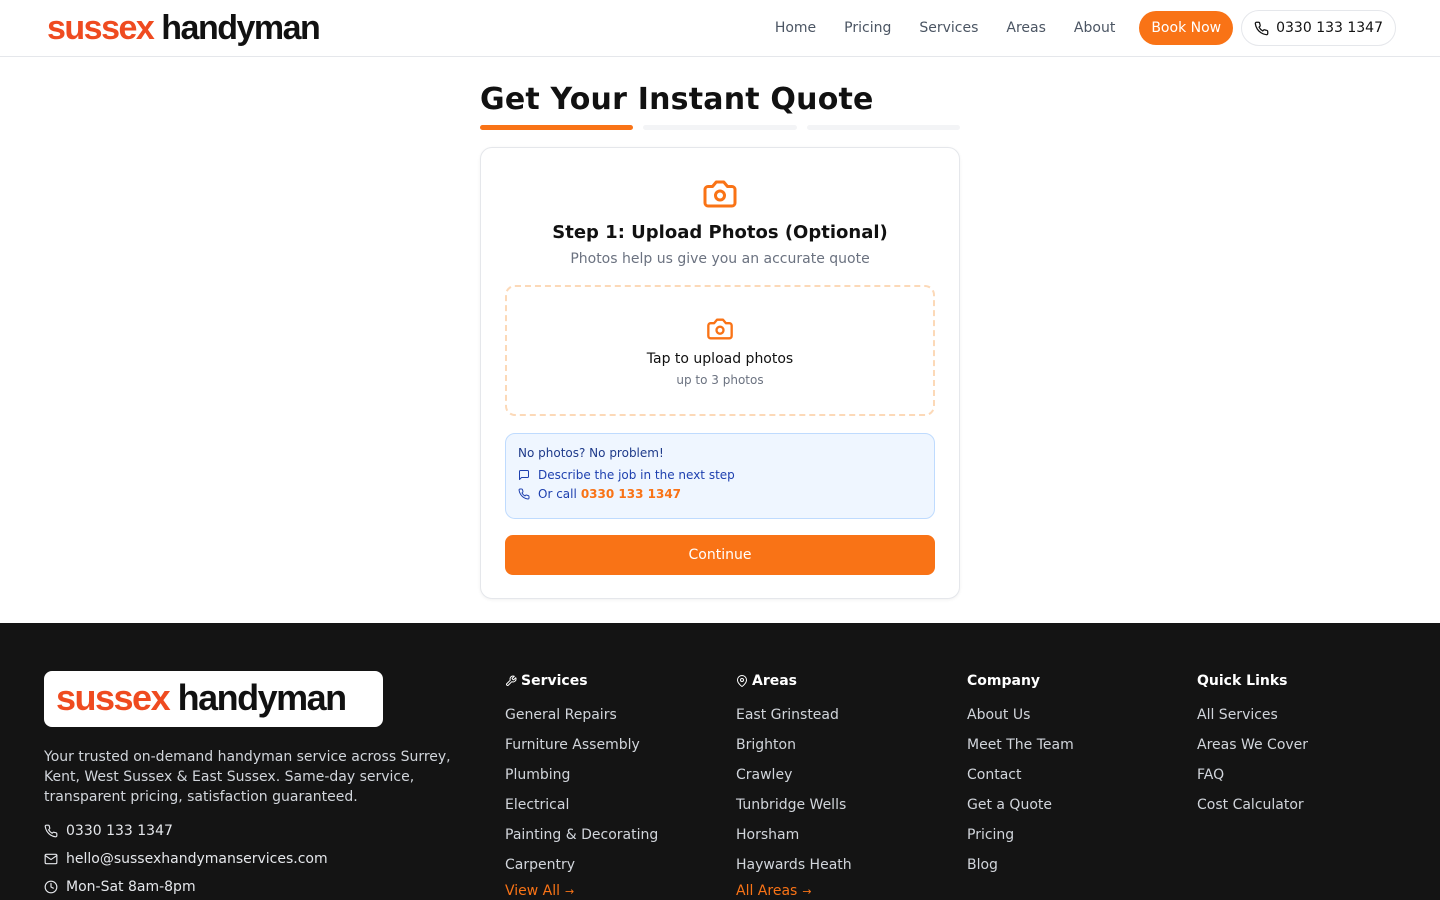 This screenshot has height=900, width=1440. I want to click on info-call-prefix: Or call, so click(557, 494).